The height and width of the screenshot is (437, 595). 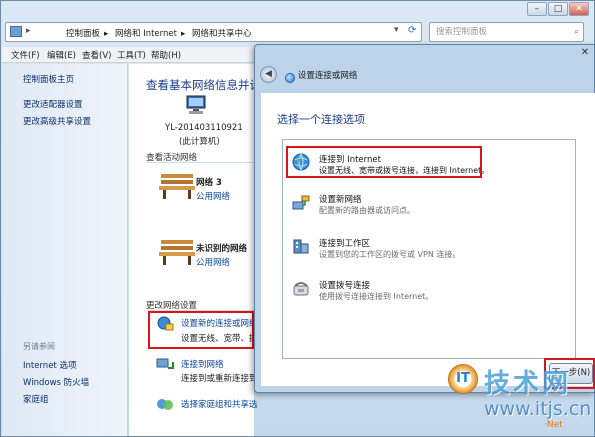 I want to click on breadcrumb-item: 网络和 Internet, so click(x=146, y=34).